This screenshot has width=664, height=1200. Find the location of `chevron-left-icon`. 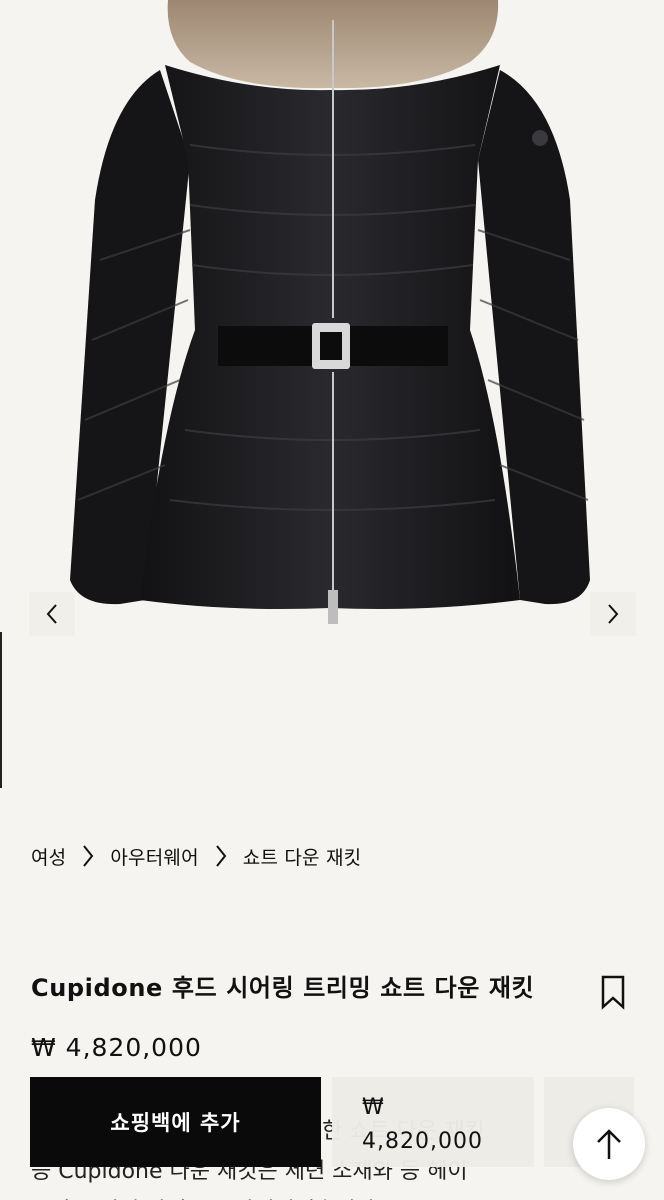

chevron-left-icon is located at coordinates (51, 614).